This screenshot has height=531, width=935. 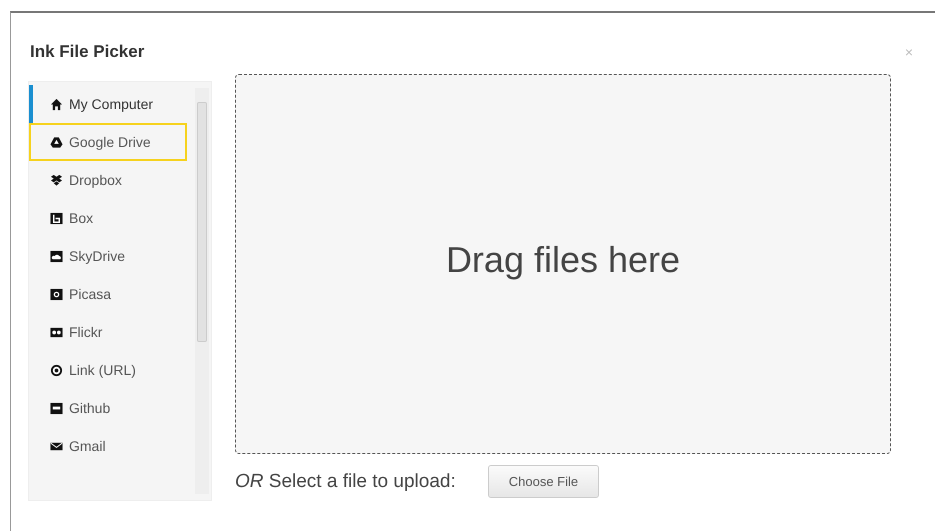 What do you see at coordinates (108, 332) in the screenshot?
I see `sidebar-item: Flickr` at bounding box center [108, 332].